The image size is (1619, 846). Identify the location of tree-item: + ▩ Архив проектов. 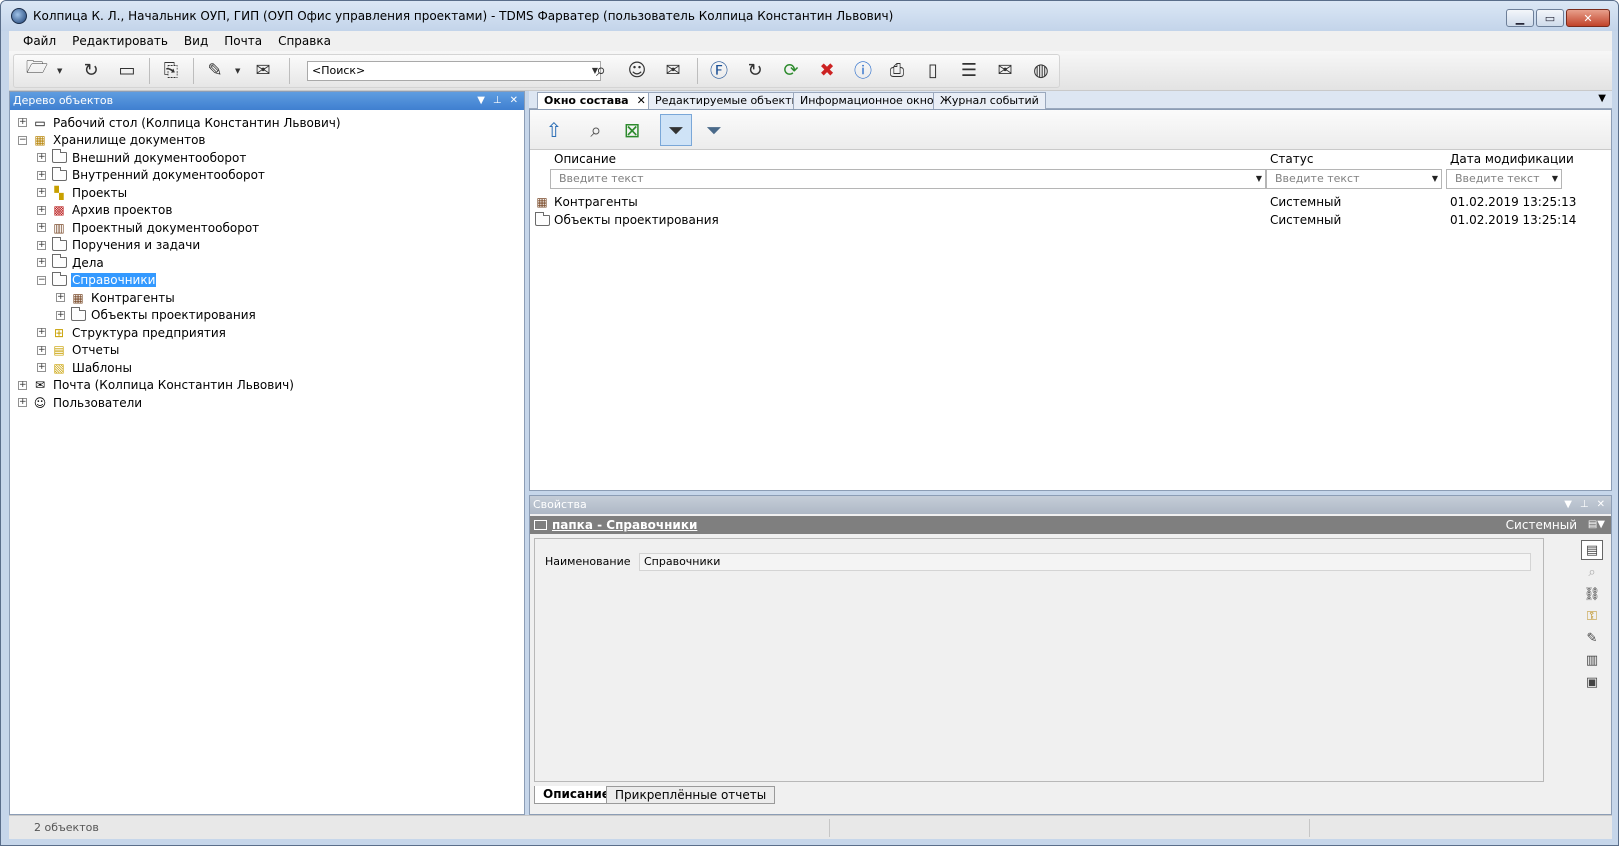
(105, 210).